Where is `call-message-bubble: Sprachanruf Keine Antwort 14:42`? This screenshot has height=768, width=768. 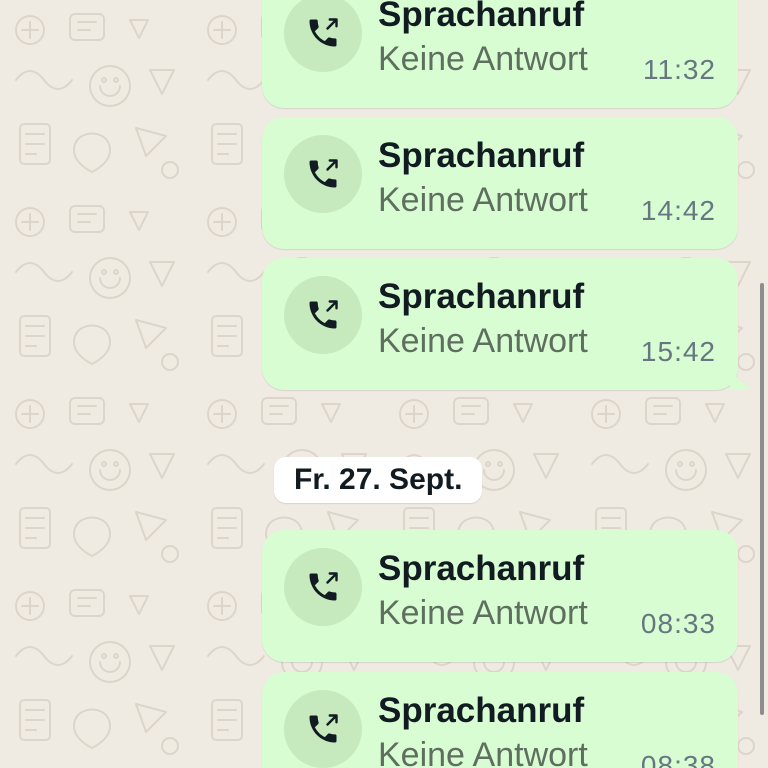 call-message-bubble: Sprachanruf Keine Antwort 14:42 is located at coordinates (500, 183).